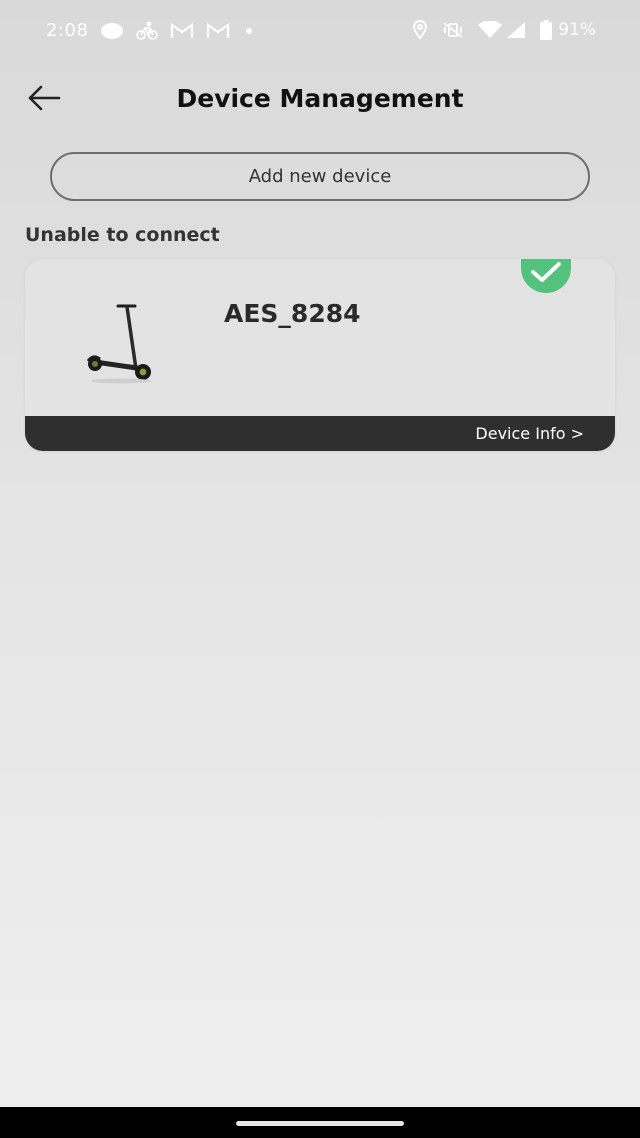  Describe the element at coordinates (292, 313) in the screenshot. I see `device-name: AES_8284` at that location.